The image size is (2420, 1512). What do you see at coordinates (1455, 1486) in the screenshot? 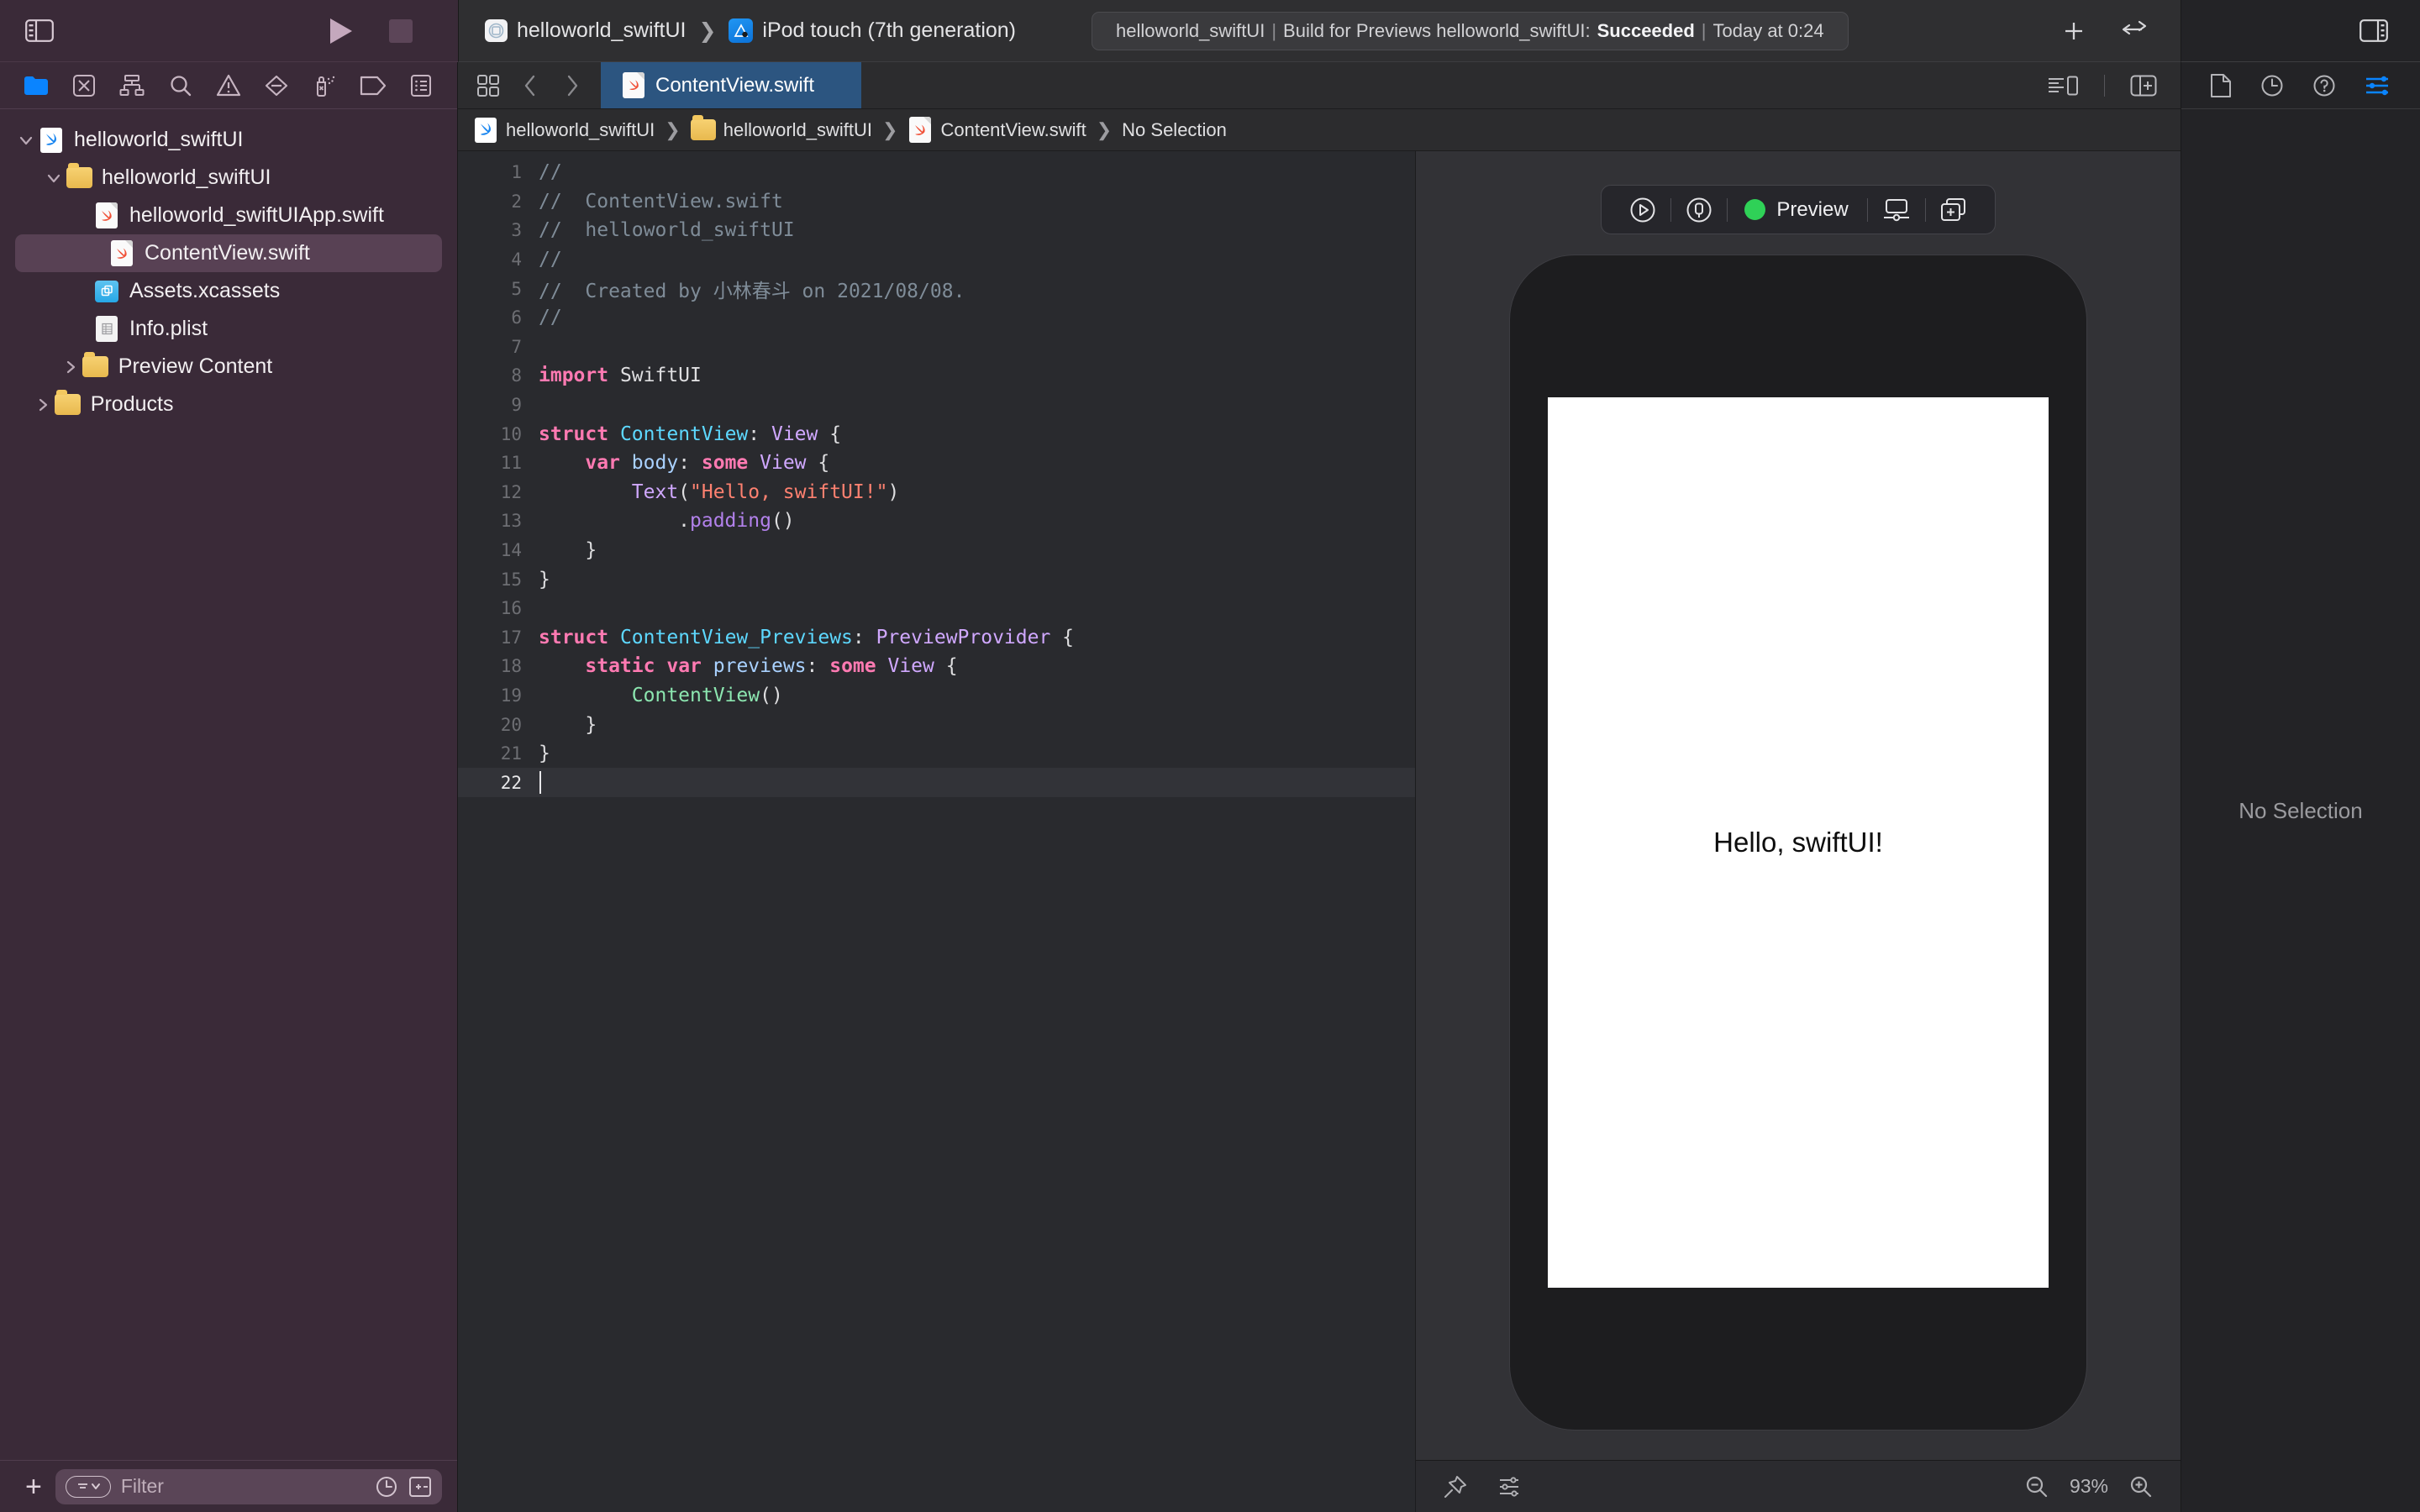
I see `pin-preview-icon` at bounding box center [1455, 1486].